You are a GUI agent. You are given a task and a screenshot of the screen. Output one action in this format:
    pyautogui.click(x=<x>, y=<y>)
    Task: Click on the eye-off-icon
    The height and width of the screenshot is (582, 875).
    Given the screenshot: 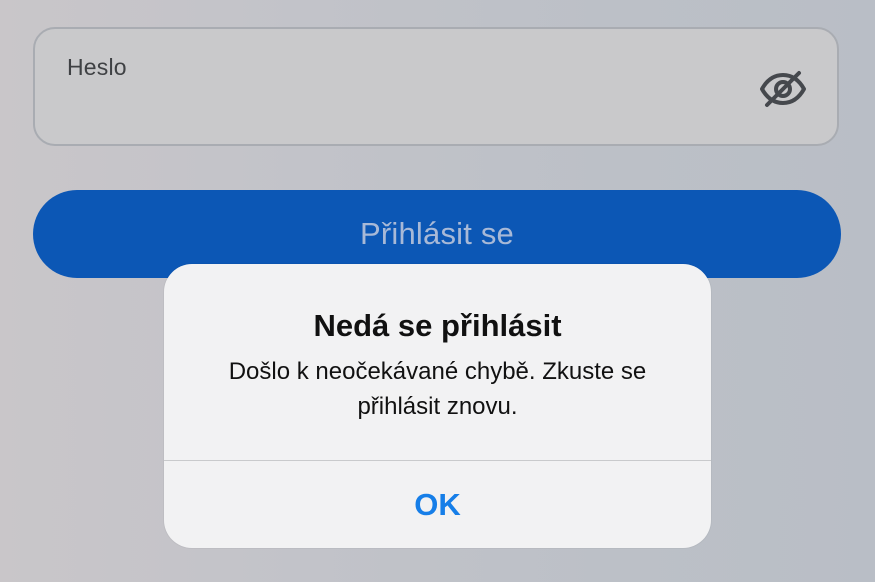 What is the action you would take?
    pyautogui.click(x=783, y=89)
    